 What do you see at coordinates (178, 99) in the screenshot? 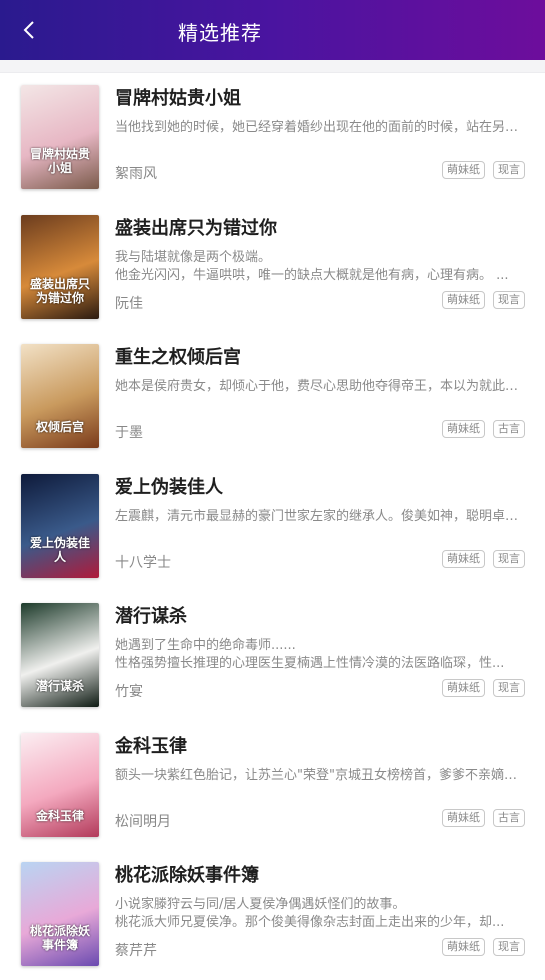
I see `book-title: 冒牌村姑贵小姐` at bounding box center [178, 99].